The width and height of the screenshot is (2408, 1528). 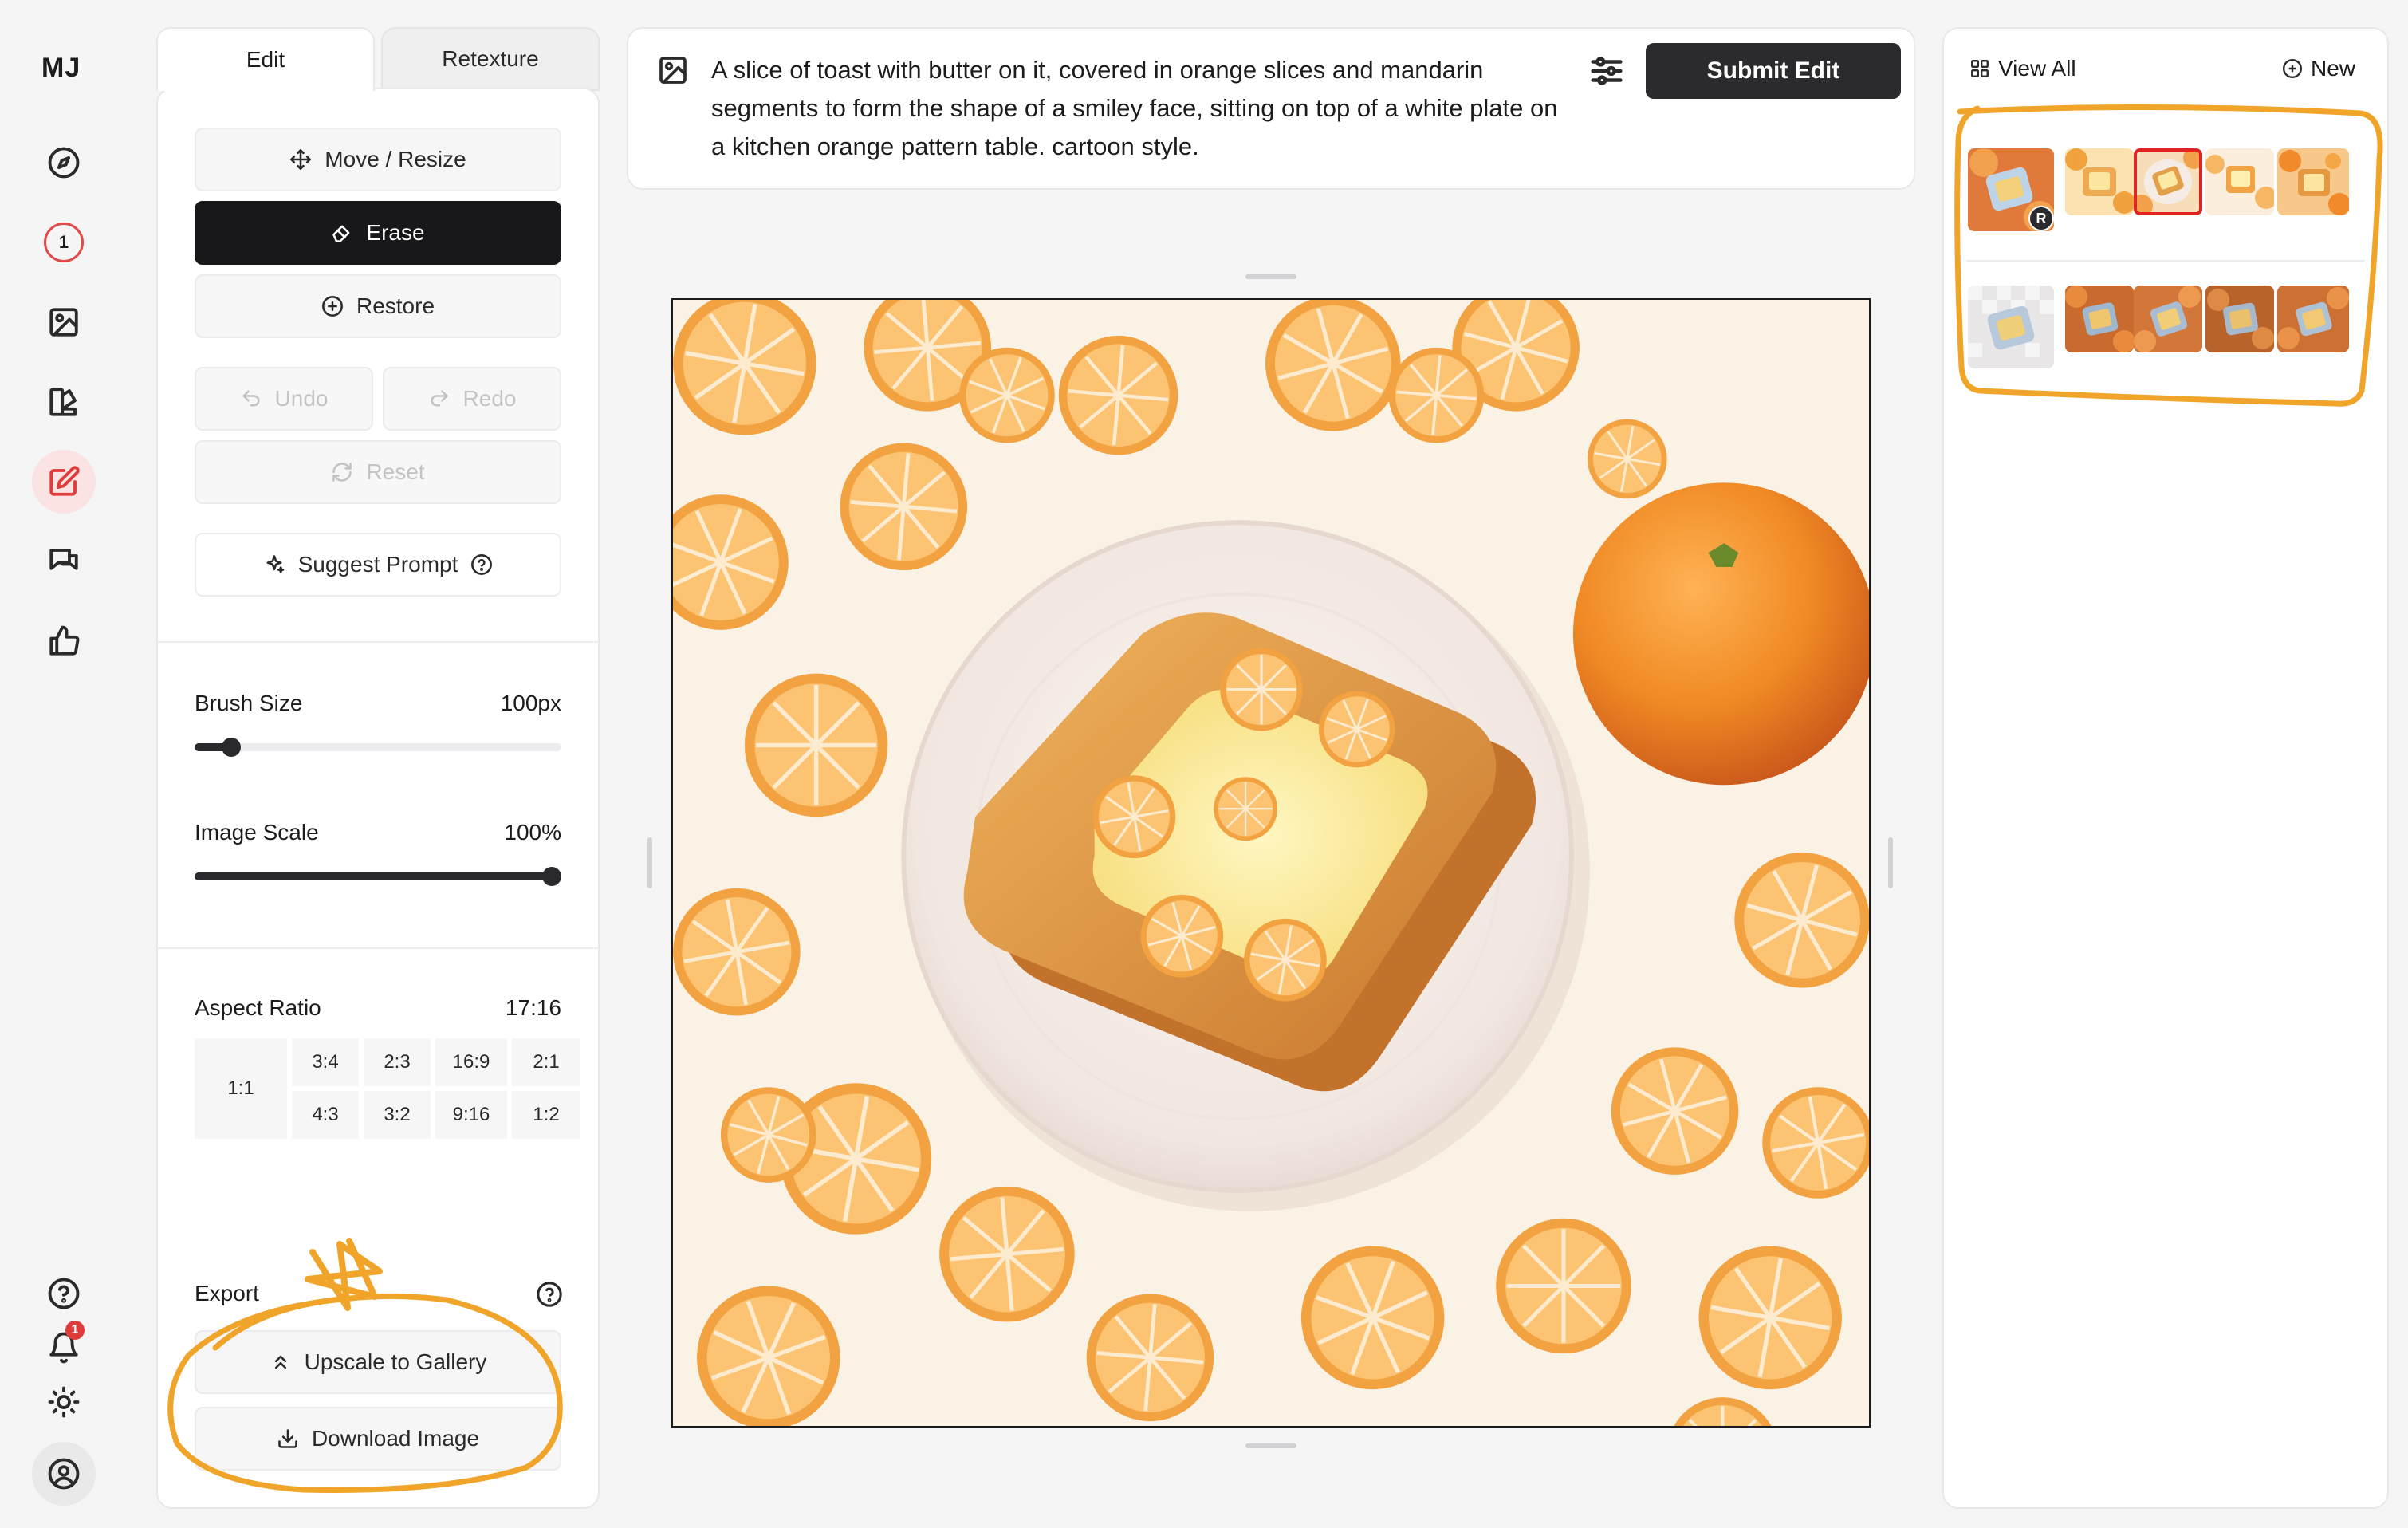 I want to click on restore-button: Restore, so click(x=378, y=306).